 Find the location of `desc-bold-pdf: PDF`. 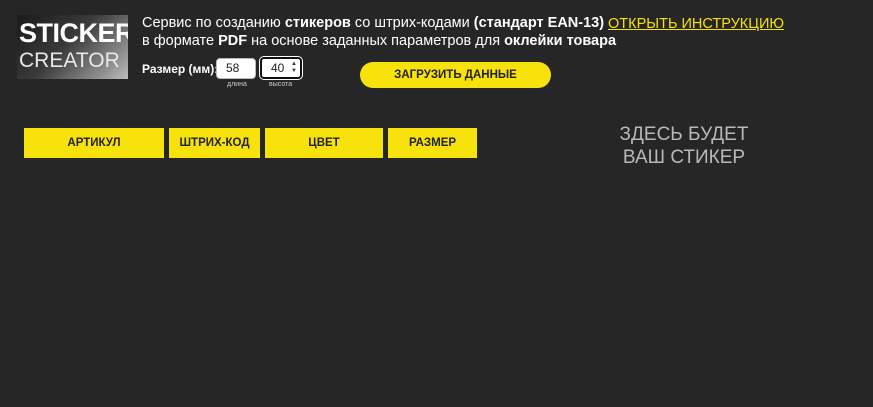

desc-bold-pdf: PDF is located at coordinates (233, 41).